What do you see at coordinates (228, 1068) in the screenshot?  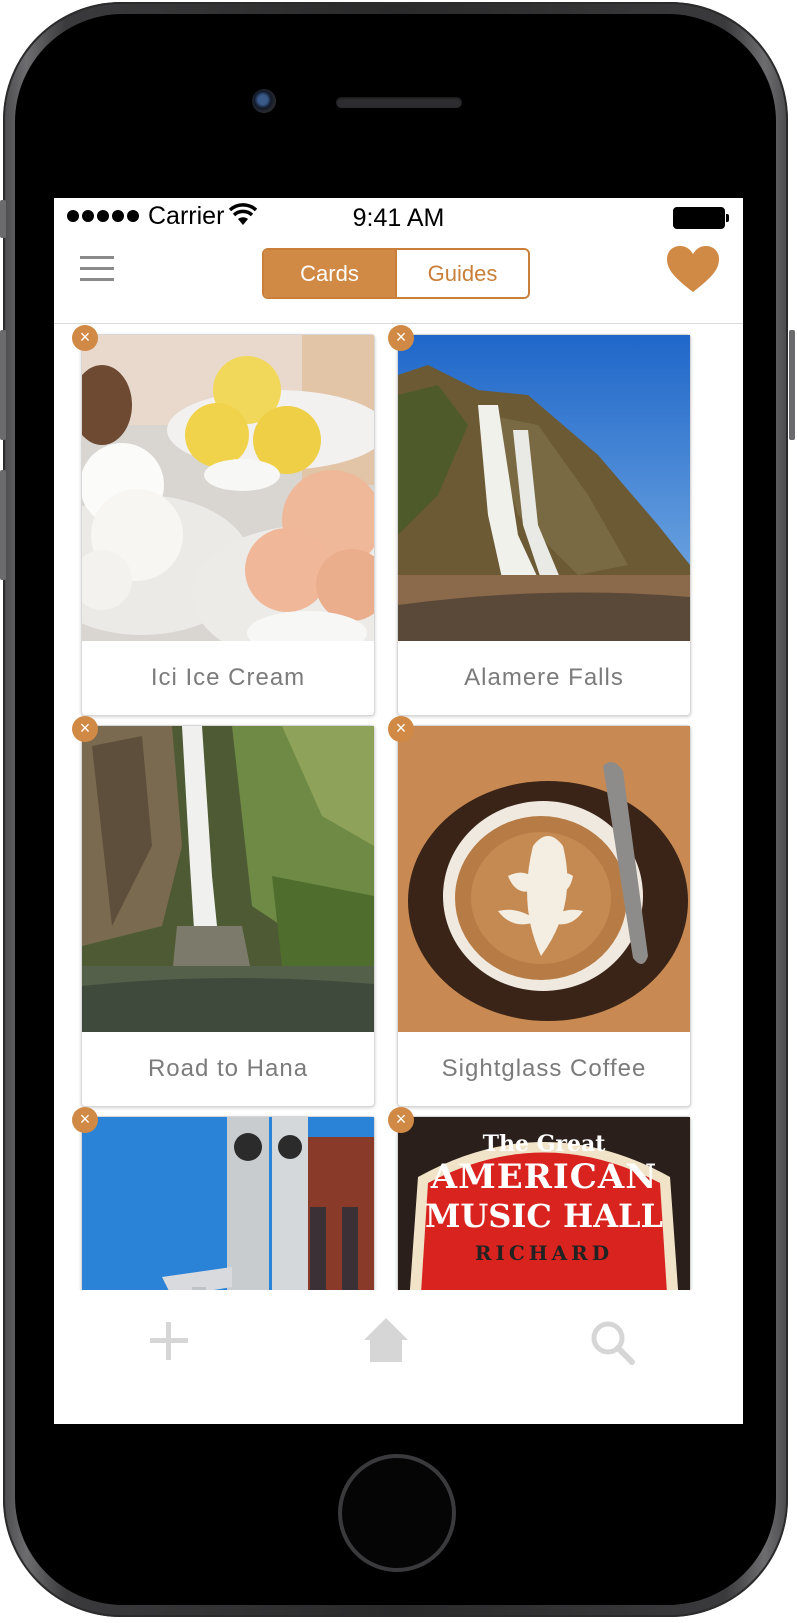 I see `card-title: Road to Hana` at bounding box center [228, 1068].